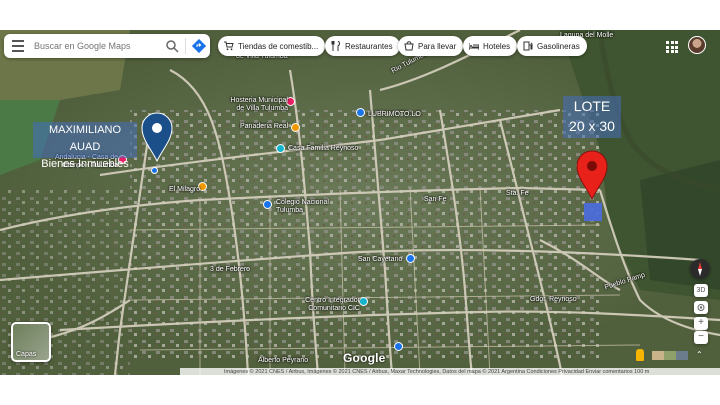 The width and height of the screenshot is (720, 405). I want to click on menu-icon, so click(18, 46).